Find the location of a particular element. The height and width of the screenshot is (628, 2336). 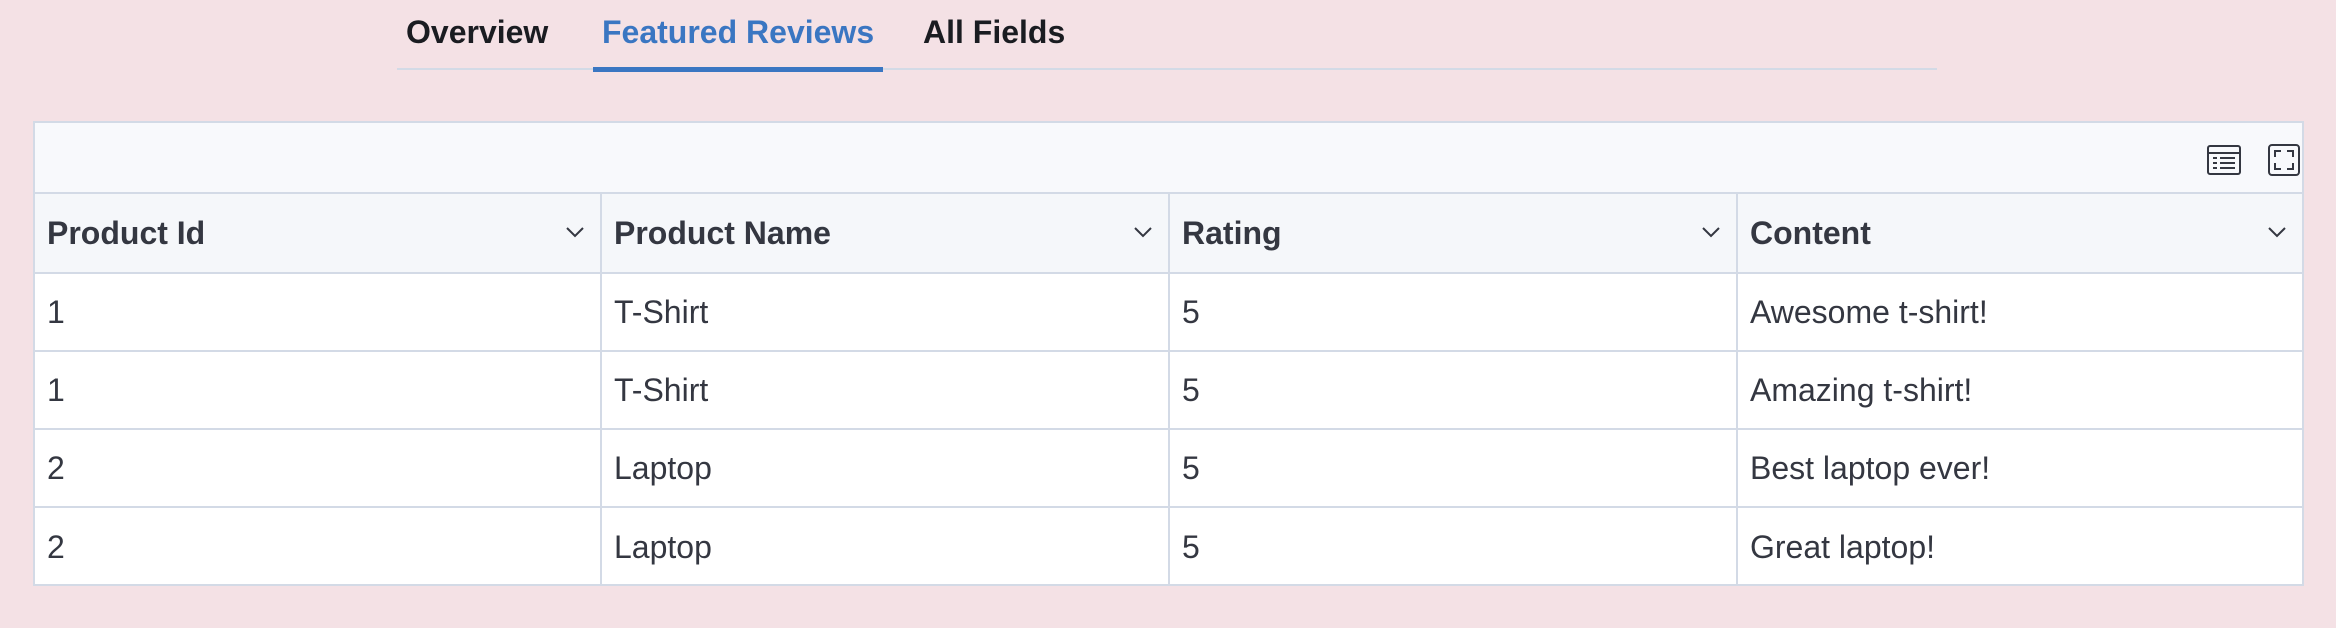

table-row: 2 Laptop 5 Great laptop! is located at coordinates (1168, 547).